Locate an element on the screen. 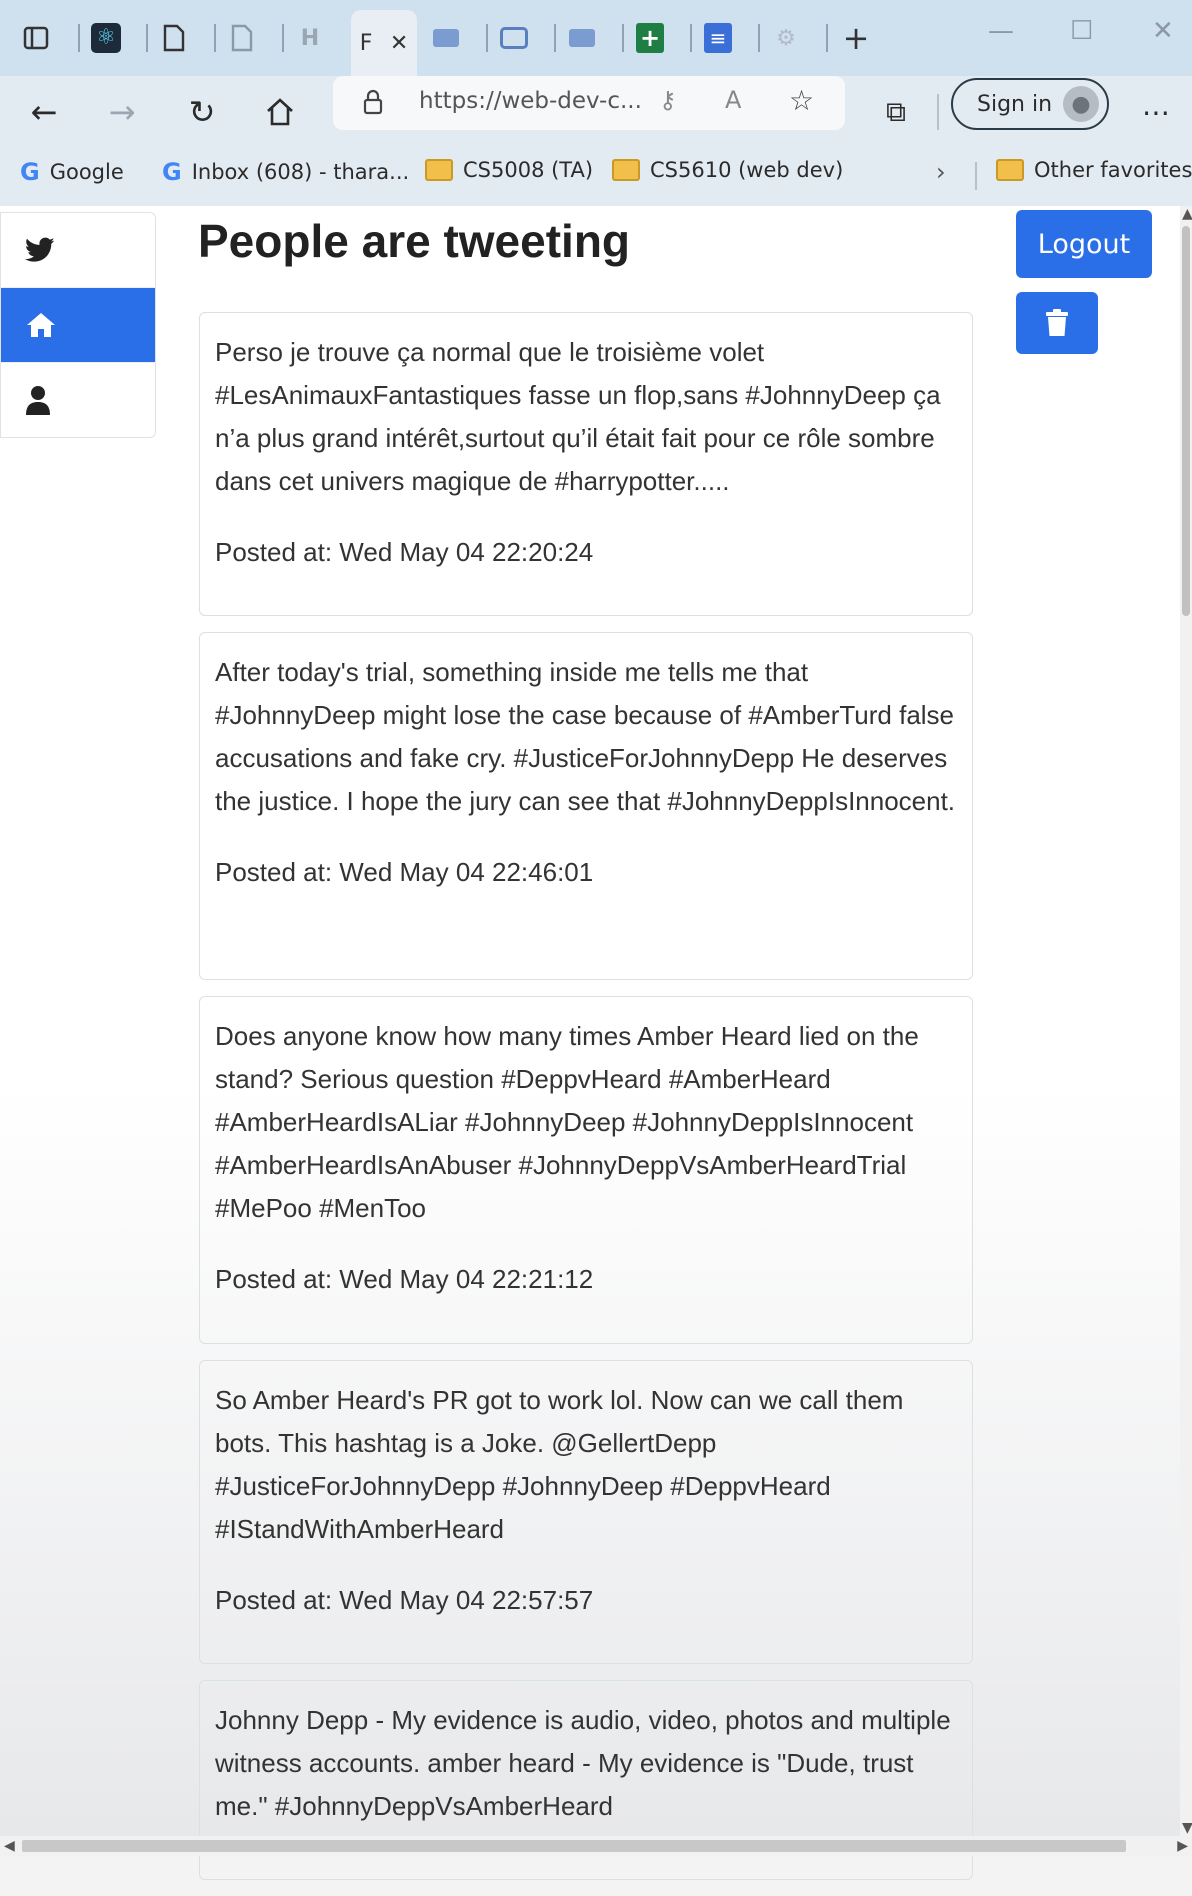 The width and height of the screenshot is (1192, 1896). sidebar-item-profile is located at coordinates (78, 400).